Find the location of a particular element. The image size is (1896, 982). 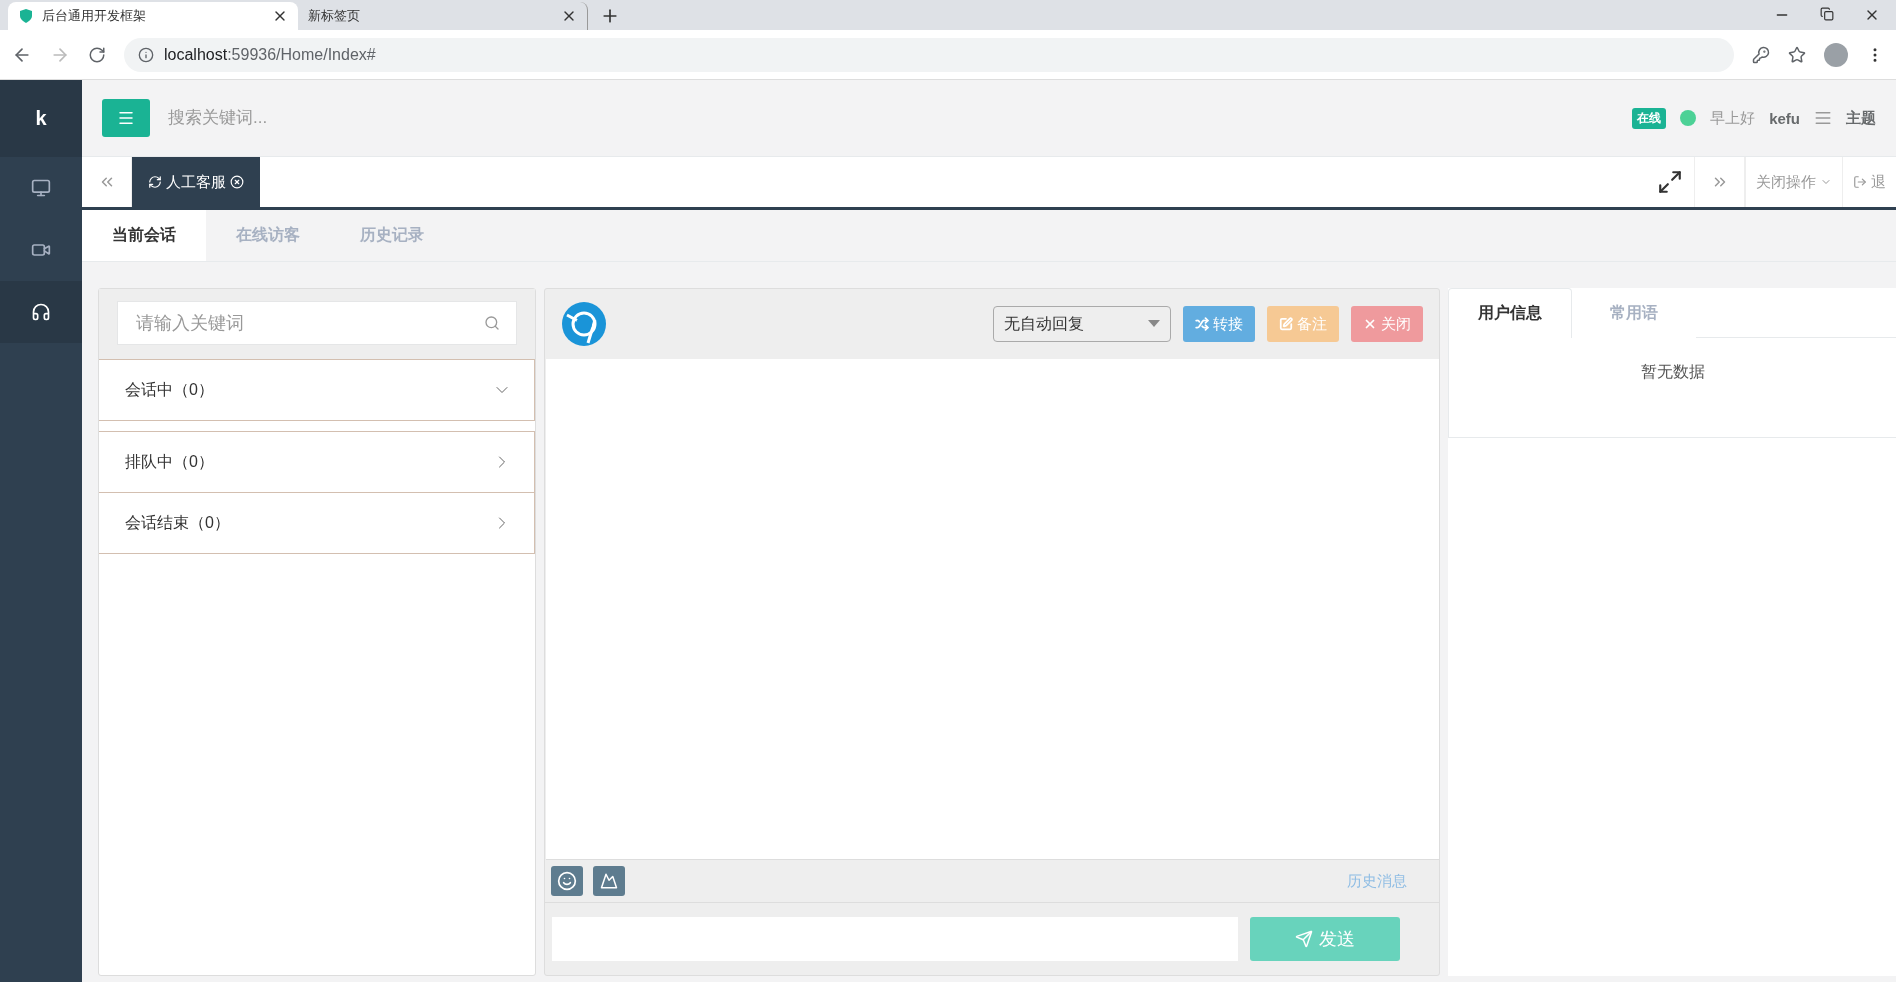

user-name: kefu is located at coordinates (1784, 118).